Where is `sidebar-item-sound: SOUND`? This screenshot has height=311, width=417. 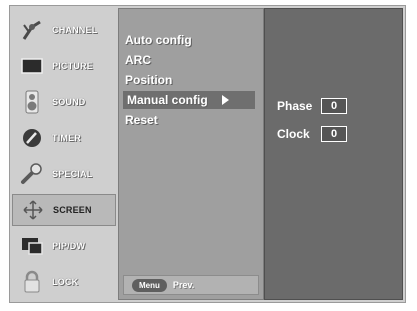 sidebar-item-sound: SOUND is located at coordinates (64, 102).